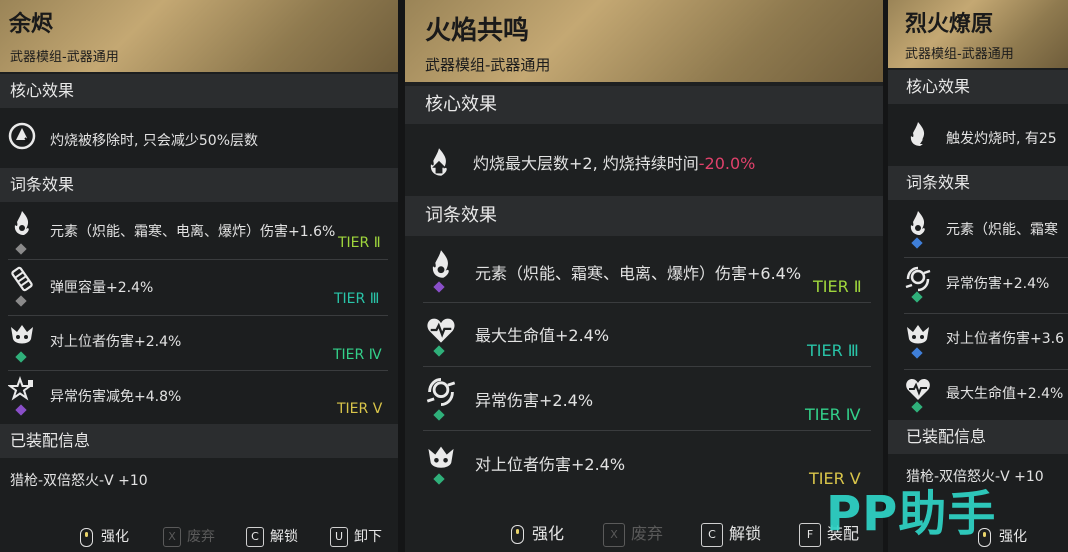 The image size is (1068, 552). Describe the element at coordinates (949, 24) in the screenshot. I see `card-title: 烈火燎原` at that location.